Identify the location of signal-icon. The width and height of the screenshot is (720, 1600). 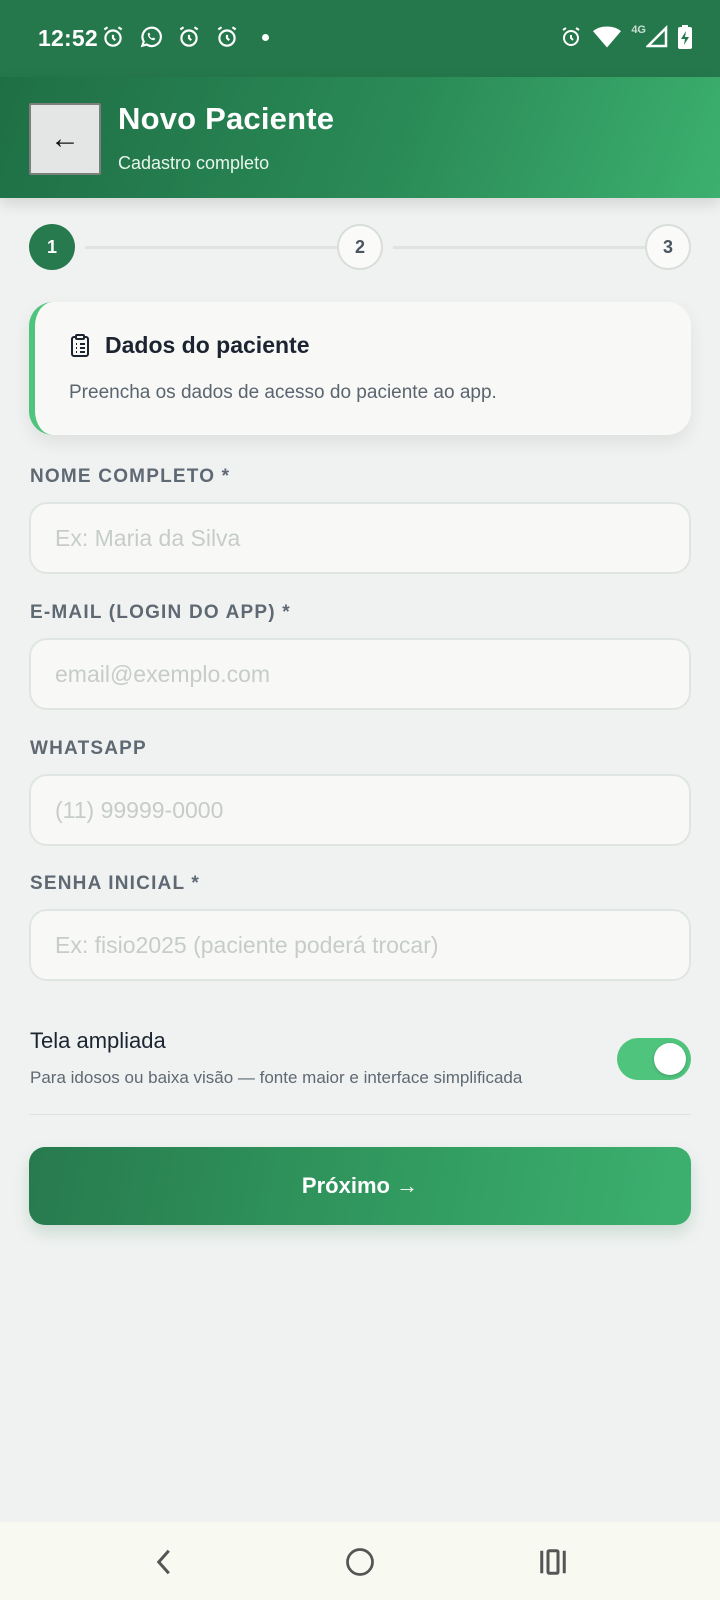
(657, 36).